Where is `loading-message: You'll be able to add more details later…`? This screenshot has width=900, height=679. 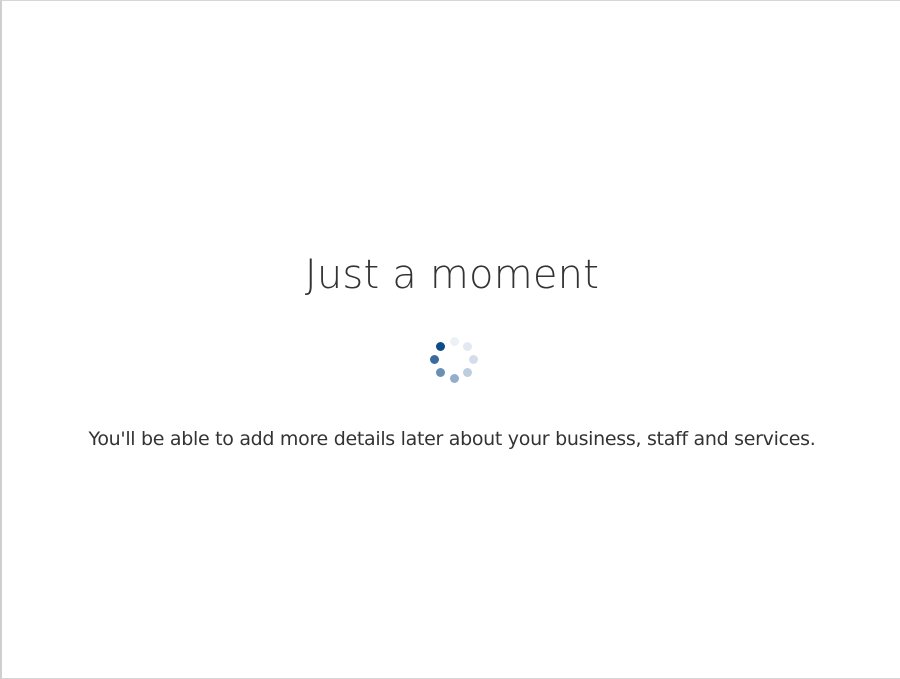
loading-message: You'll be able to add more details later… is located at coordinates (452, 439).